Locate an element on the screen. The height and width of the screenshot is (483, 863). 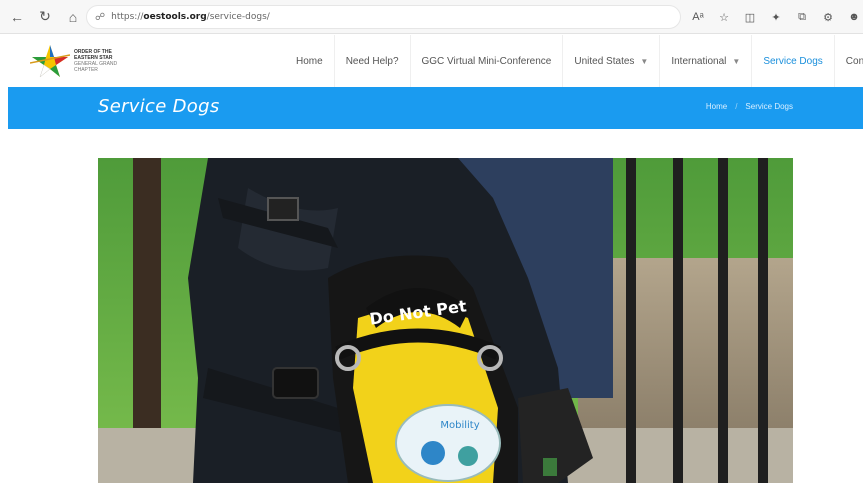
url-prefix: https:// is located at coordinates (127, 17).